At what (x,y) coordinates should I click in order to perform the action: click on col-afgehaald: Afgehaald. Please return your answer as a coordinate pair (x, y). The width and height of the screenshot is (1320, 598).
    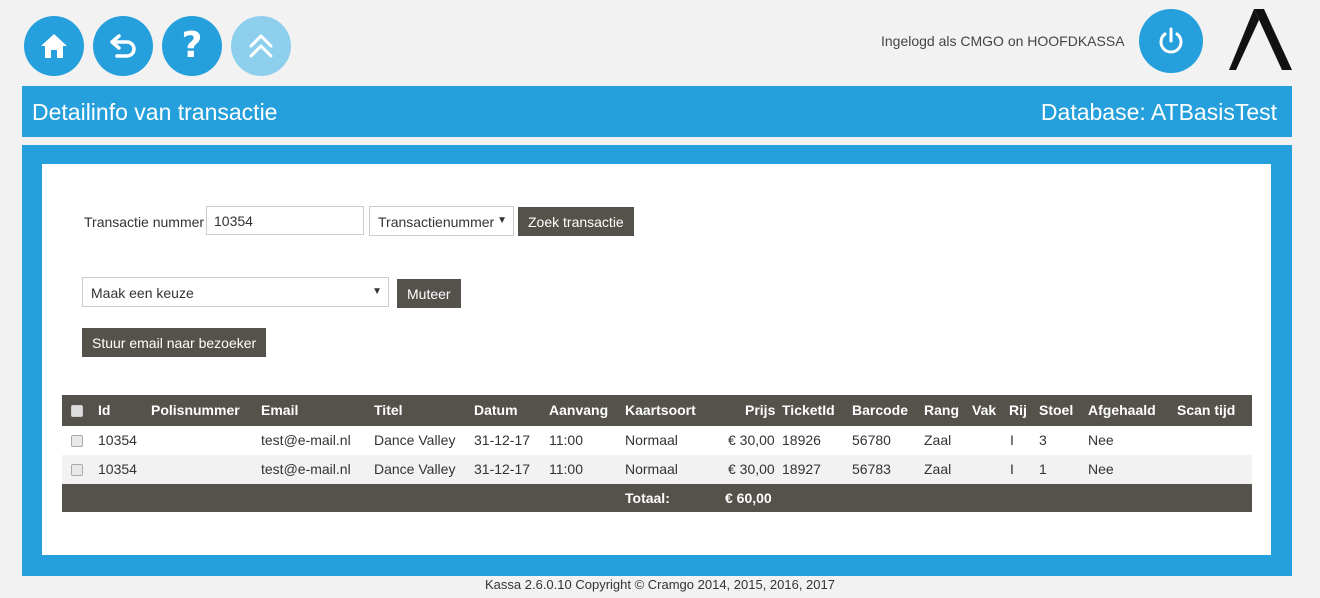
    Looking at the image, I should click on (1122, 410).